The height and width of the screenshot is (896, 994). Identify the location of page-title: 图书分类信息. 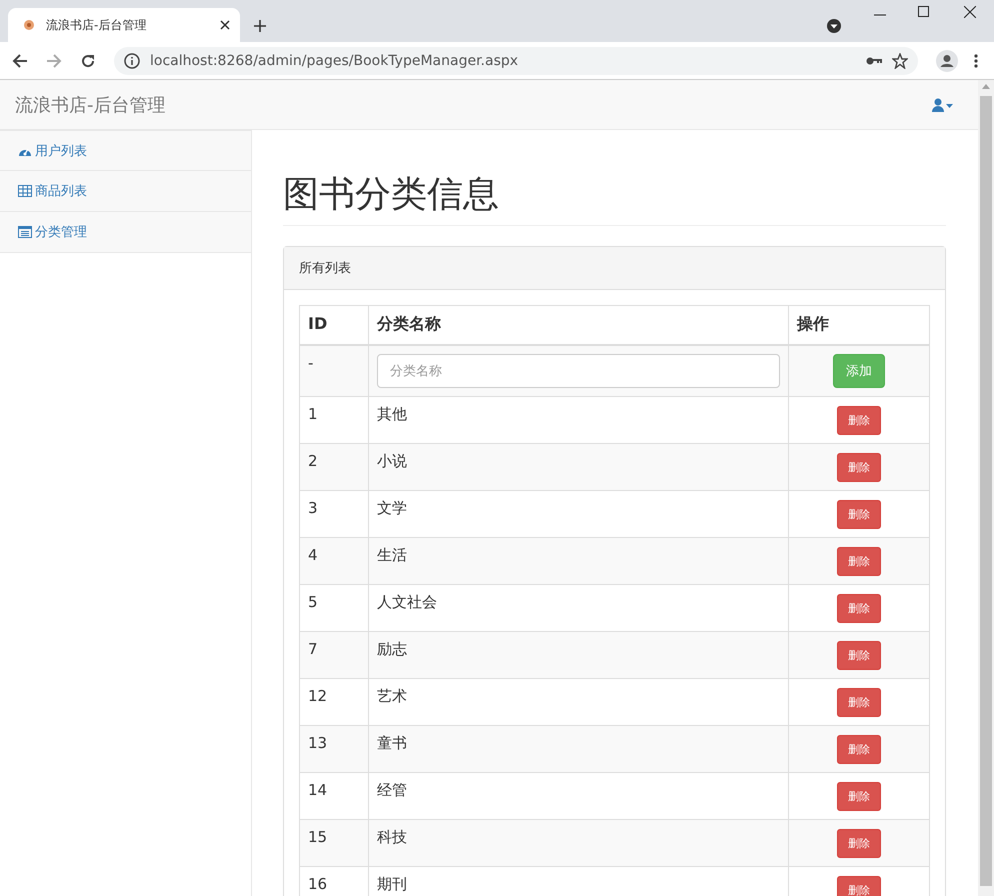
(614, 198).